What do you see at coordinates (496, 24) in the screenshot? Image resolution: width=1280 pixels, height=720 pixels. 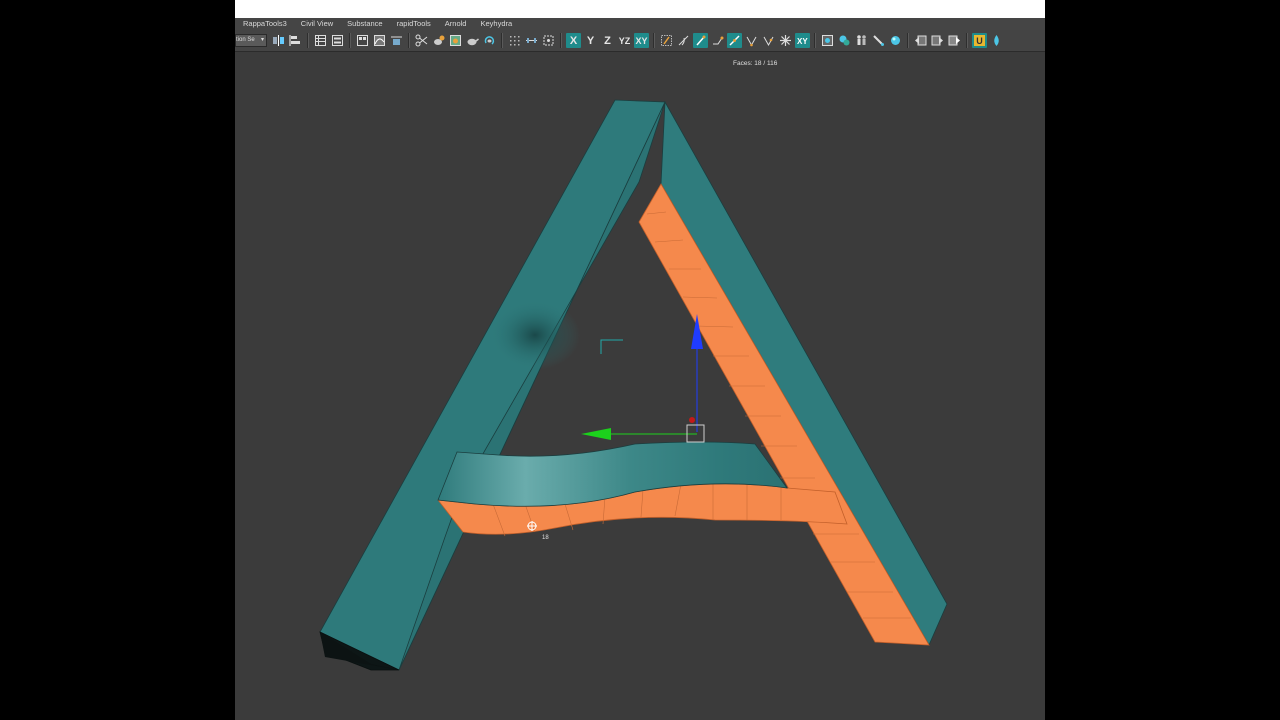 I see `menu-keyhydra: Keyhydra` at bounding box center [496, 24].